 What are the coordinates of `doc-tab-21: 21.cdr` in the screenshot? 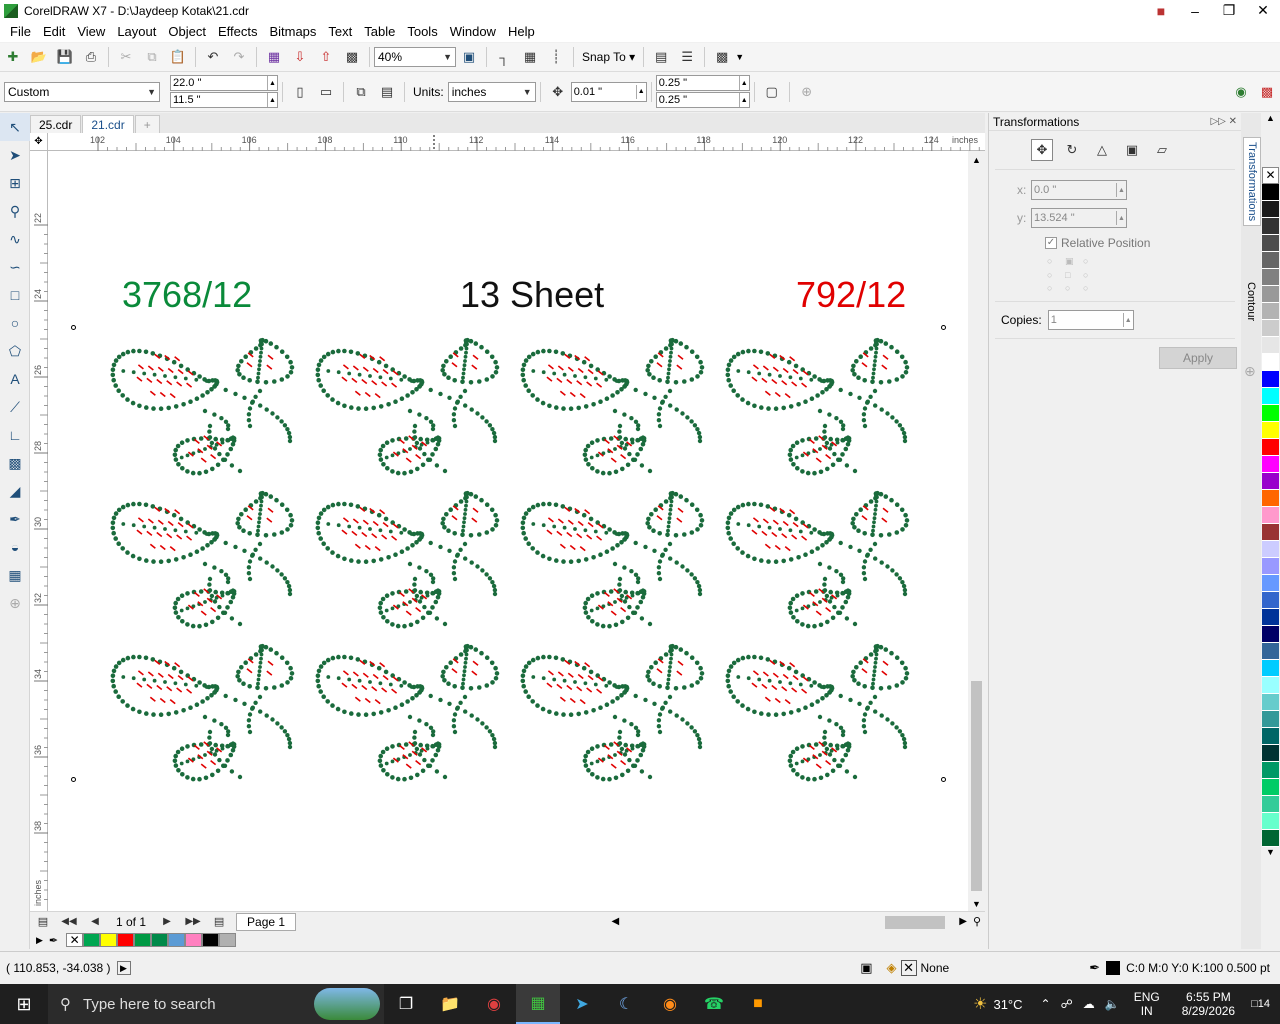 It's located at (108, 124).